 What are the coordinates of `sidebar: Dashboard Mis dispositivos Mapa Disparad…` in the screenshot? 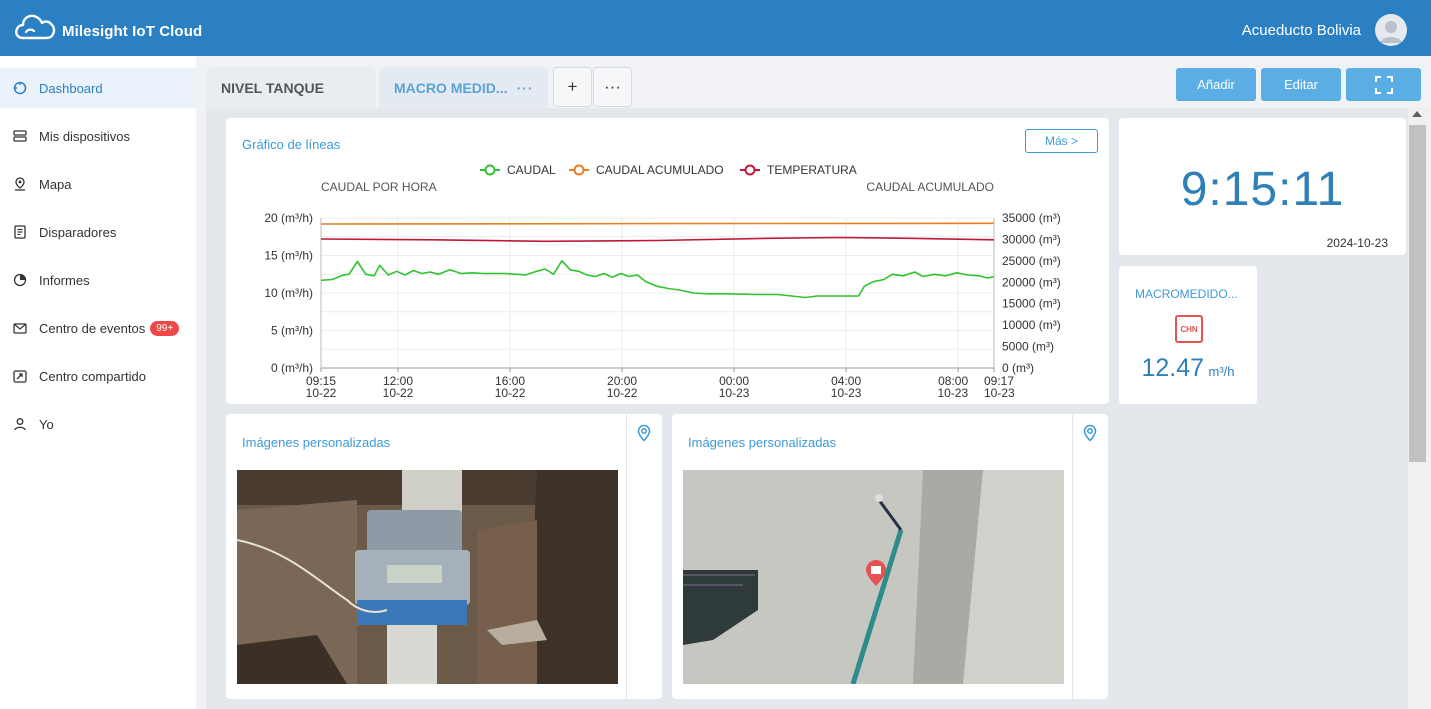 It's located at (98, 382).